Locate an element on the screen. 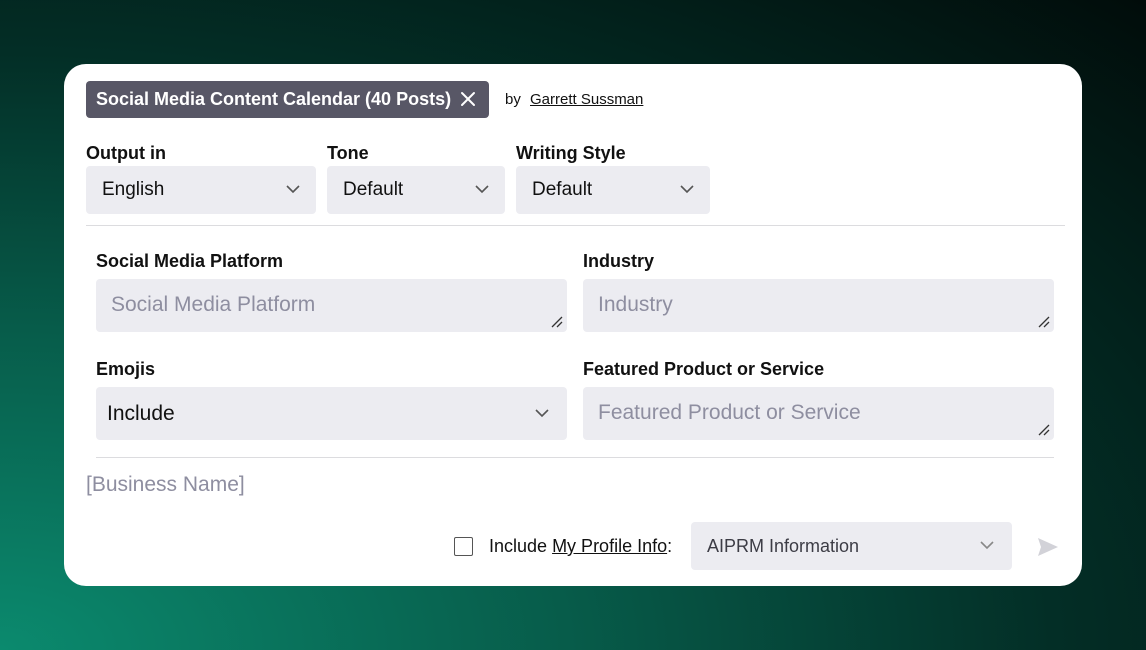  my-profile-info-link: My Profile Info is located at coordinates (609, 546).